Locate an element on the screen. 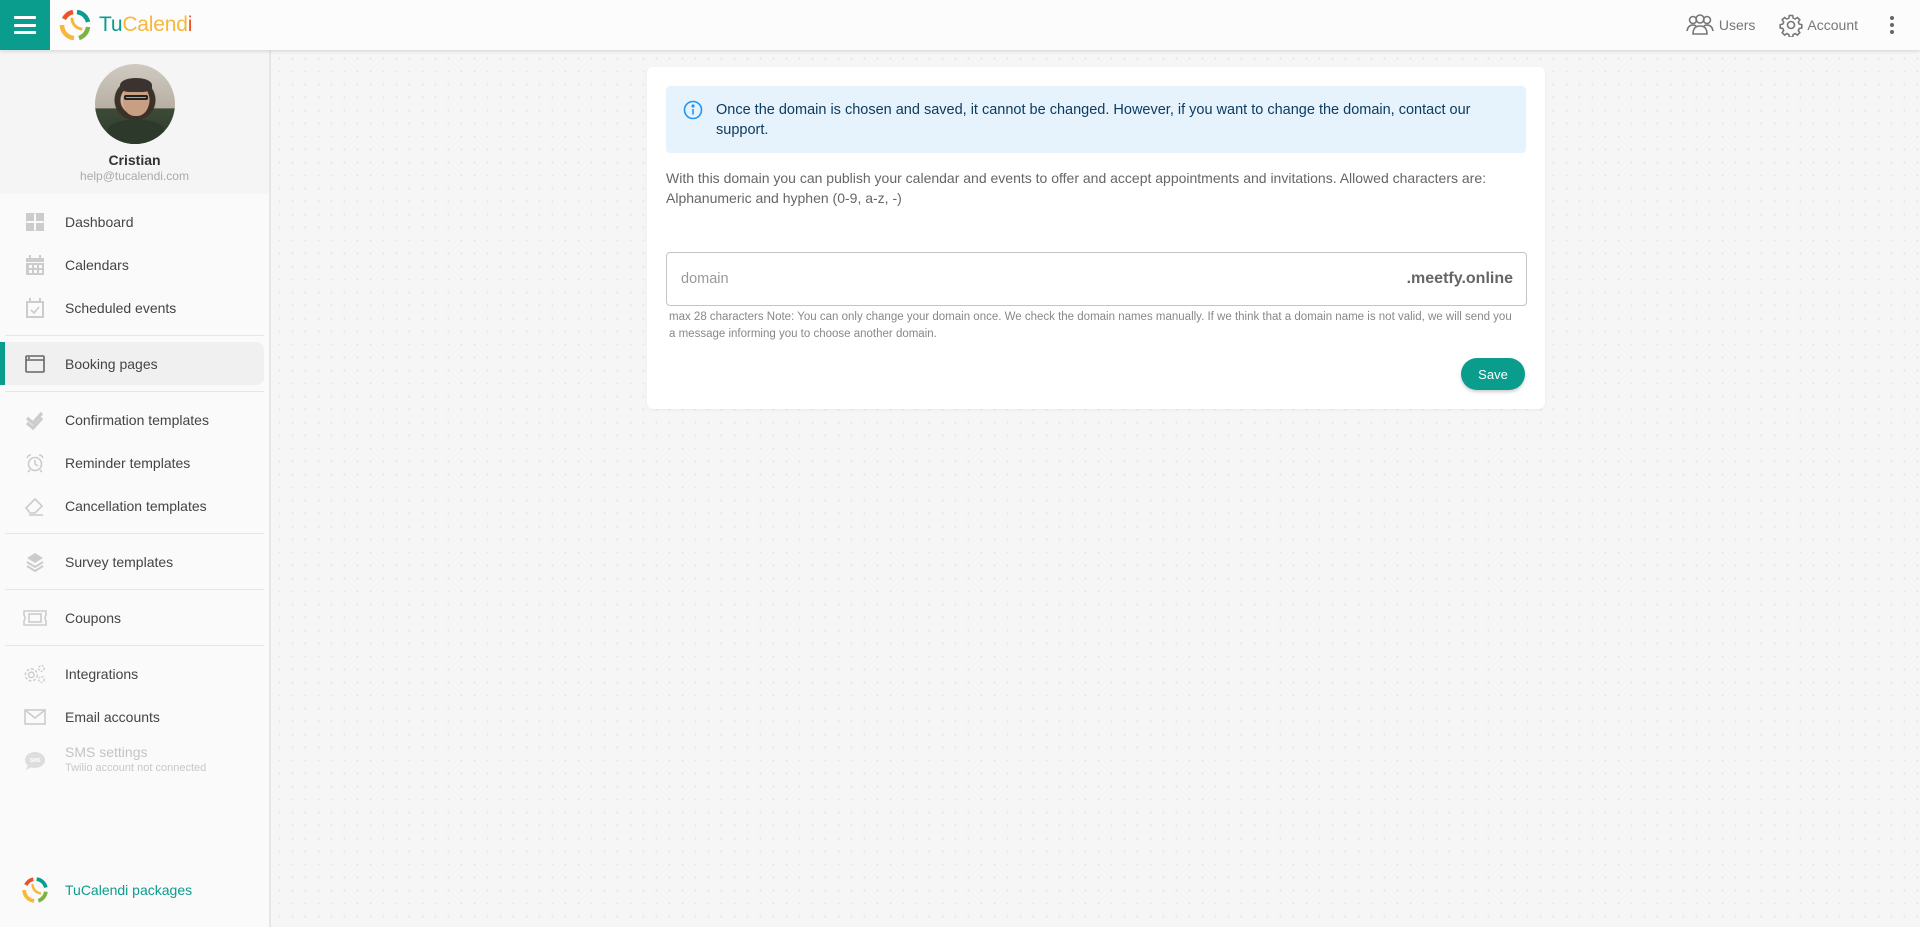 Image resolution: width=1920 pixels, height=927 pixels. layers-icon is located at coordinates (35, 562).